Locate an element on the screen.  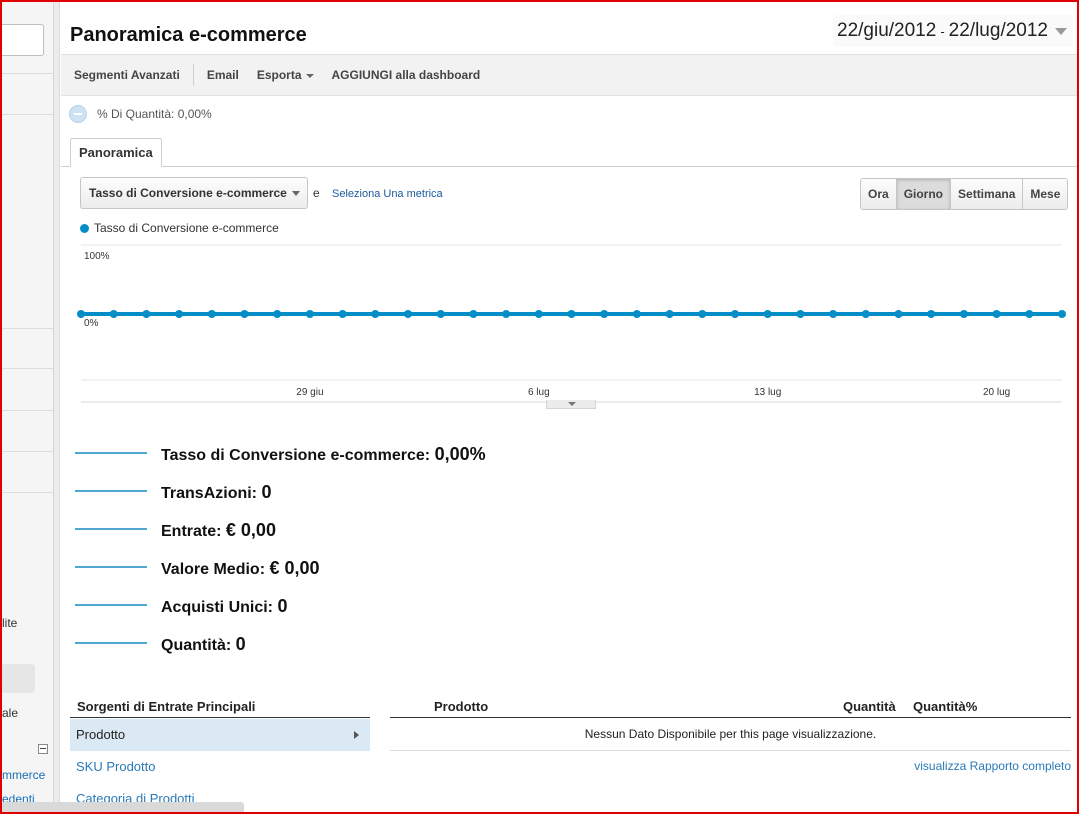
x-tick-label: 29 giu is located at coordinates (309, 392).